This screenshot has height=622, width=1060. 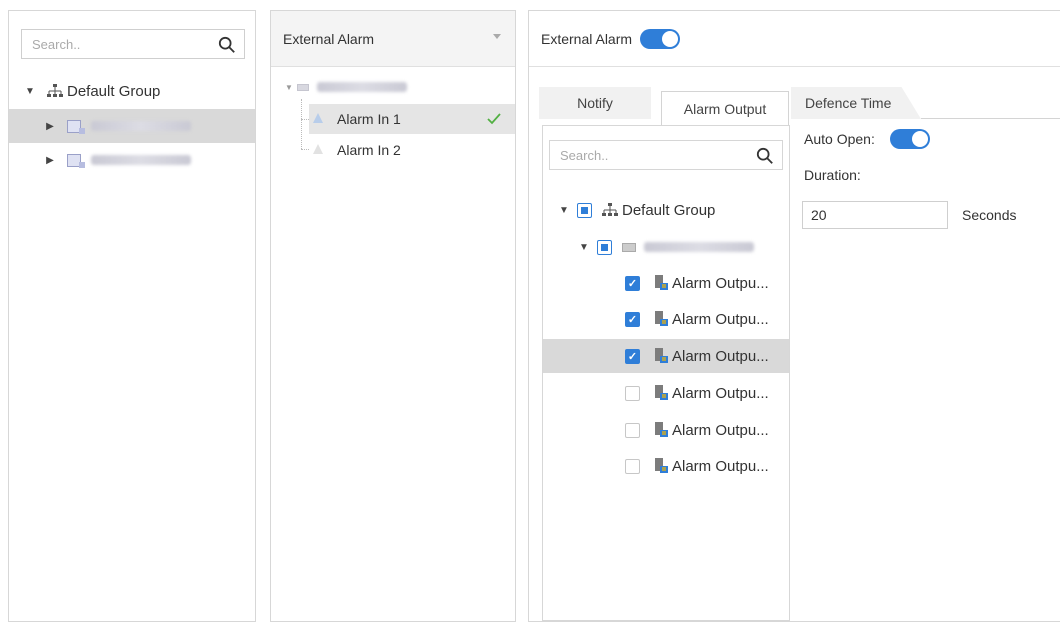 I want to click on dropdown-arrow-icon, so click(x=497, y=36).